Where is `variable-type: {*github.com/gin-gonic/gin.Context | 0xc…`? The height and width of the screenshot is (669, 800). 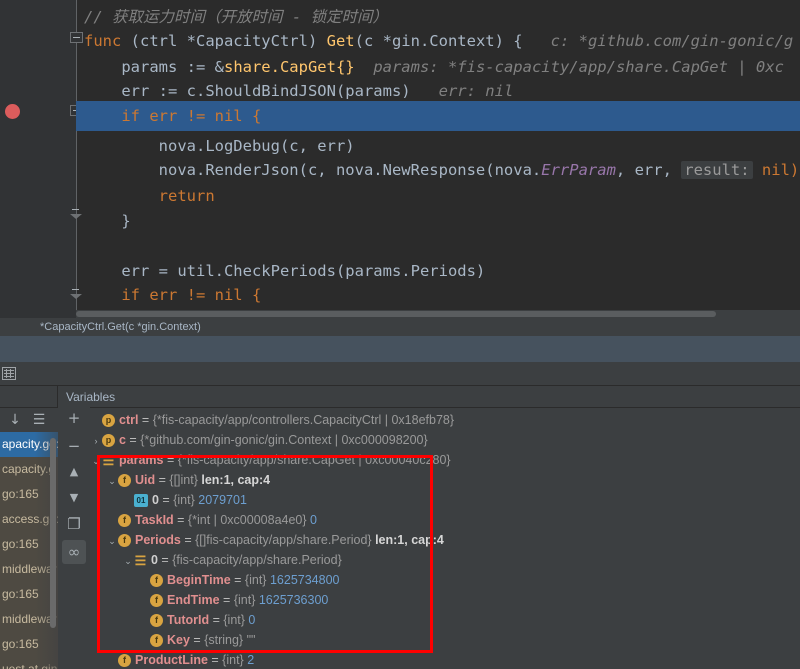
variable-type: {*github.com/gin-gonic/gin.Context | 0xc… is located at coordinates (284, 440).